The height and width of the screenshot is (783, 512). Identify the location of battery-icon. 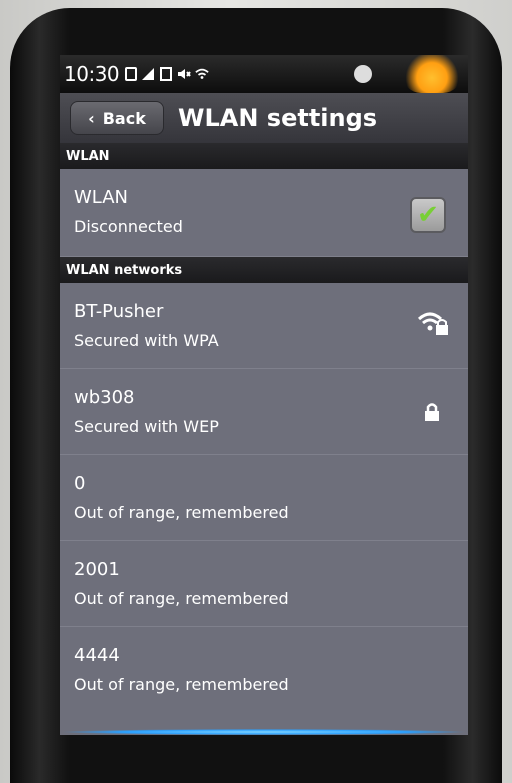
(131, 74).